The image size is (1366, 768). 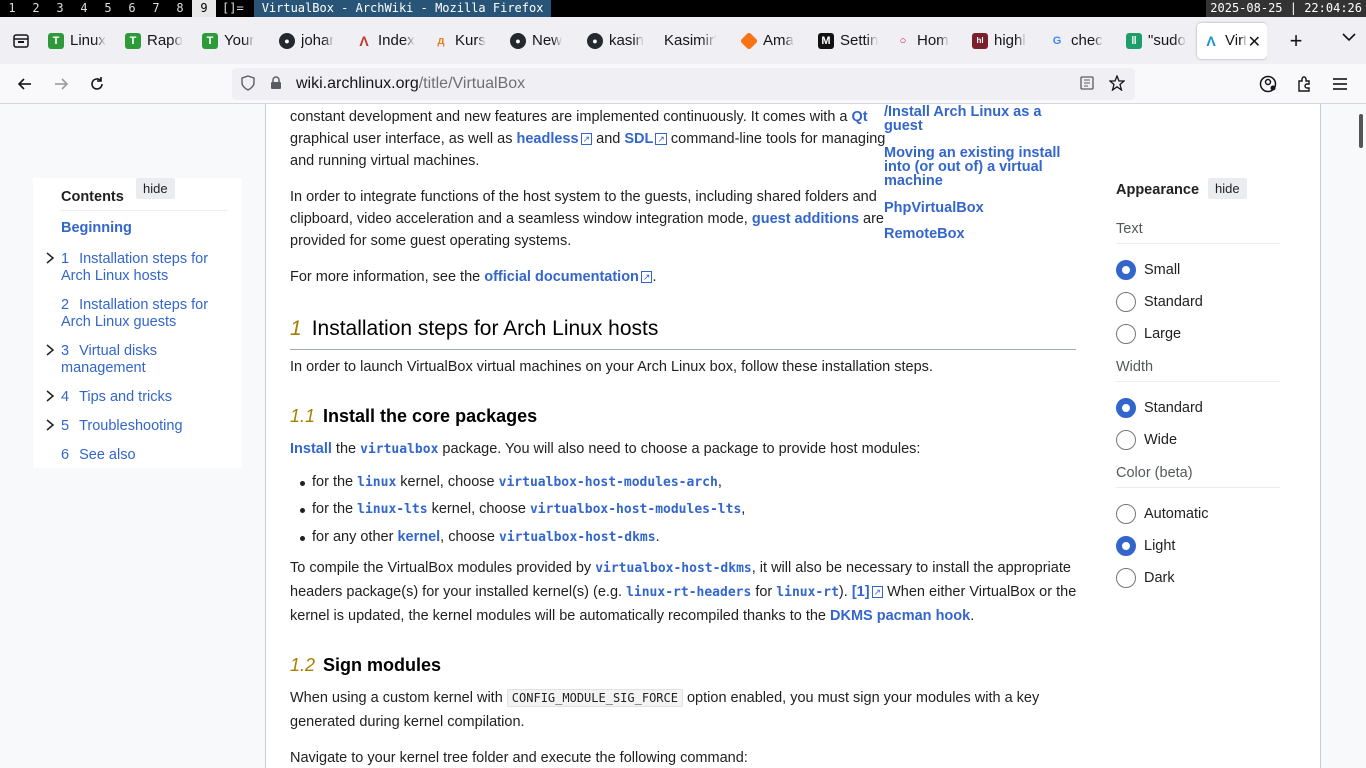 What do you see at coordinates (1198, 381) in the screenshot?
I see `divider` at bounding box center [1198, 381].